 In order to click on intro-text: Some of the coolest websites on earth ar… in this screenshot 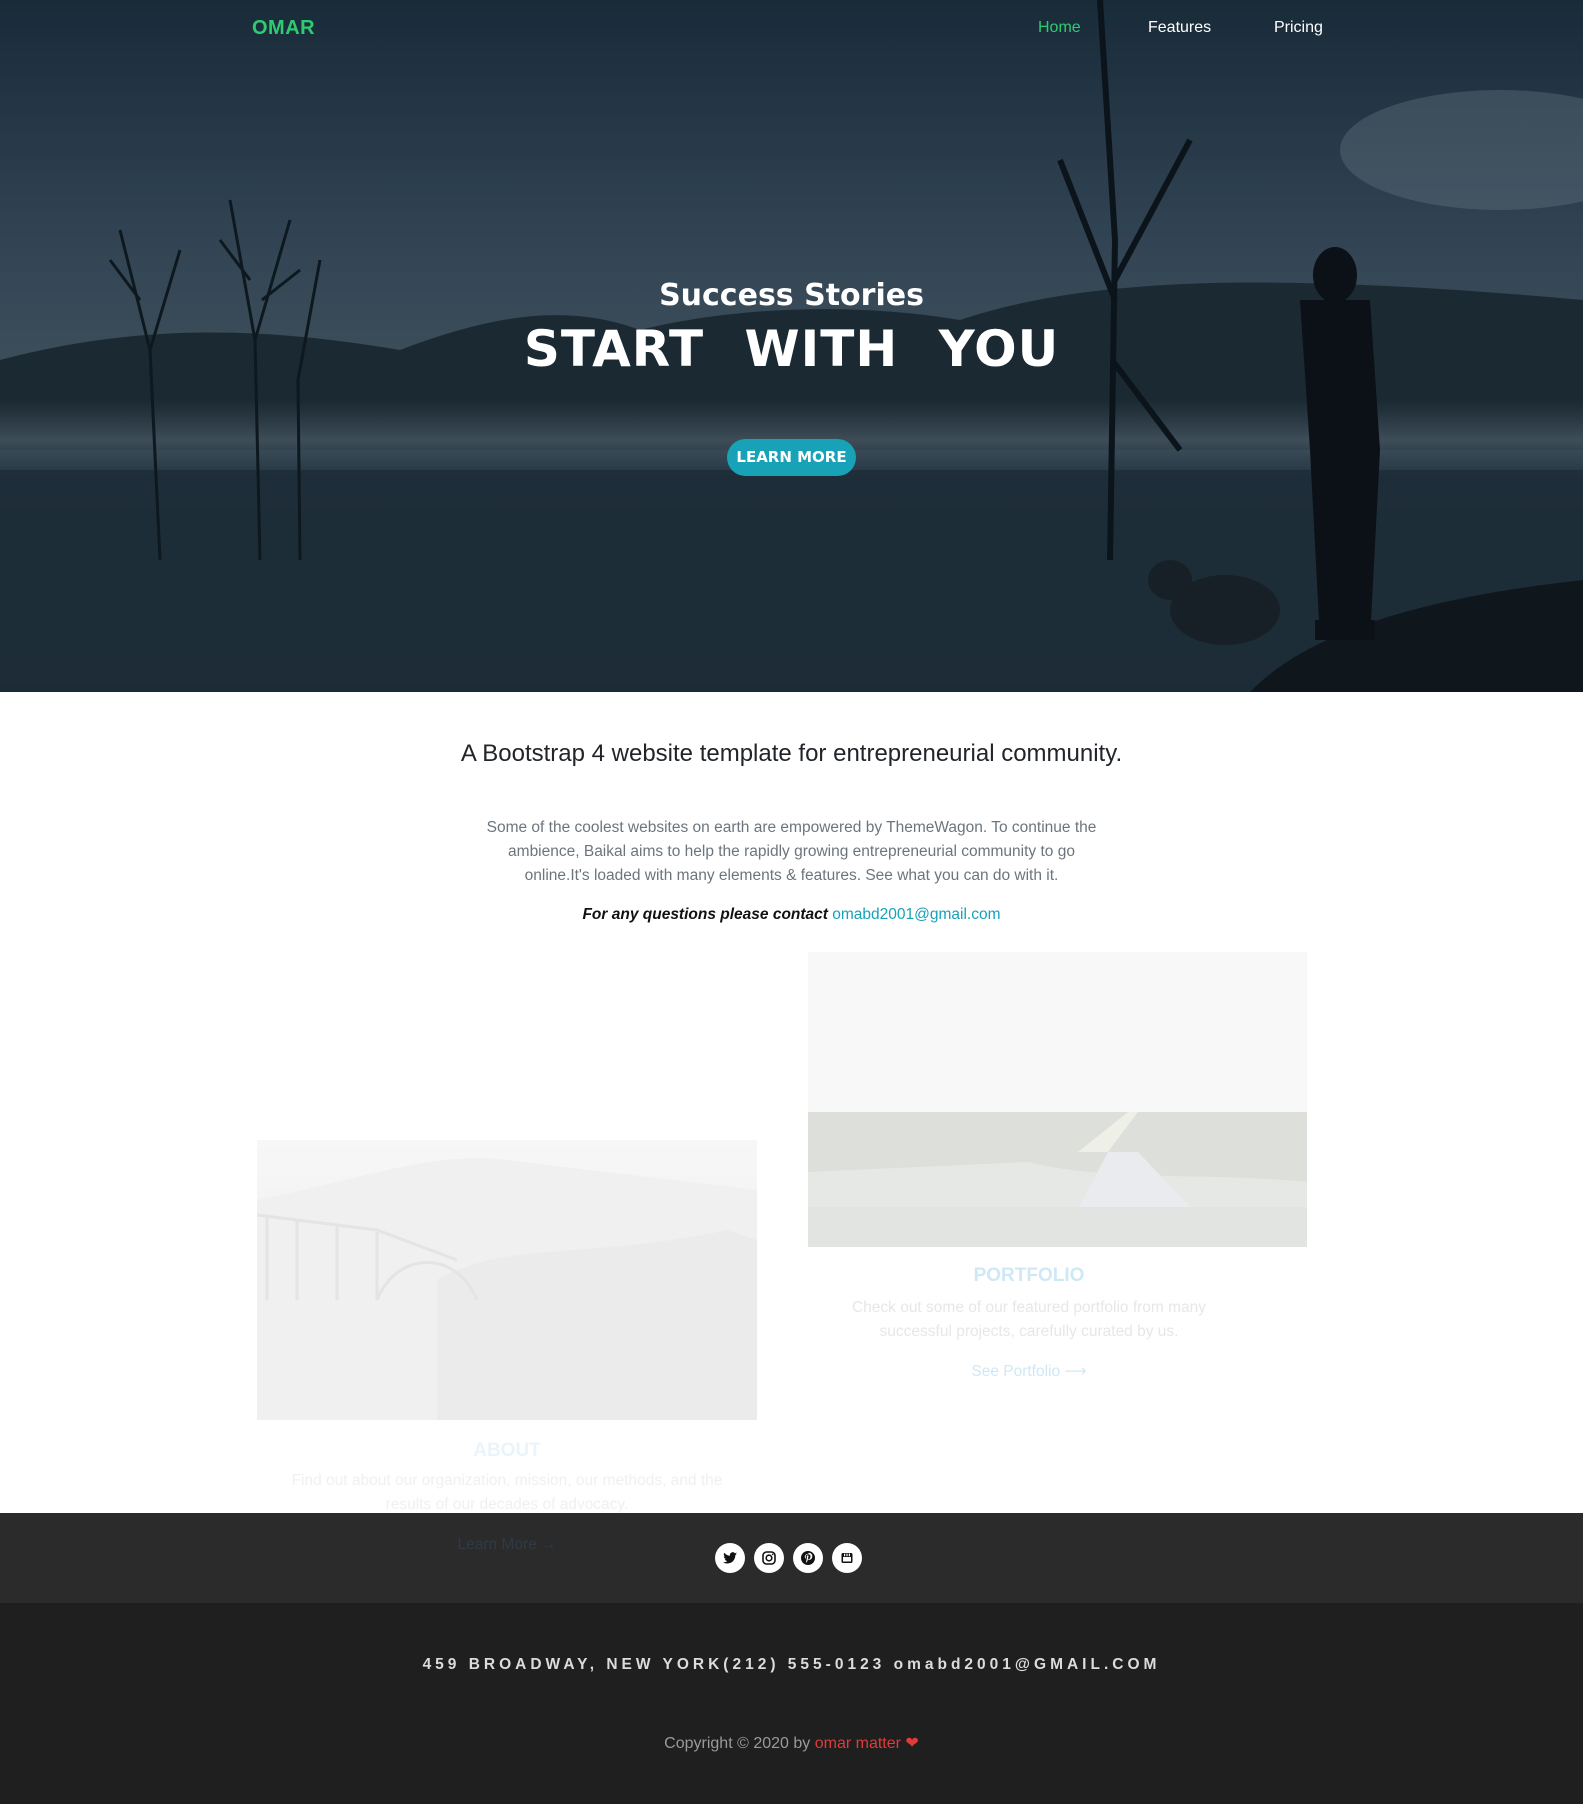, I will do `click(791, 851)`.